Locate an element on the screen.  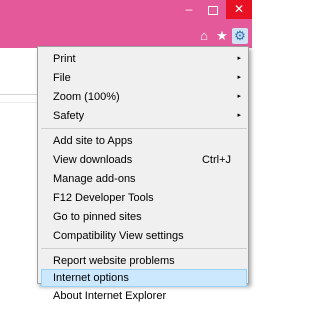
minimize-button: – is located at coordinates (189, 10).